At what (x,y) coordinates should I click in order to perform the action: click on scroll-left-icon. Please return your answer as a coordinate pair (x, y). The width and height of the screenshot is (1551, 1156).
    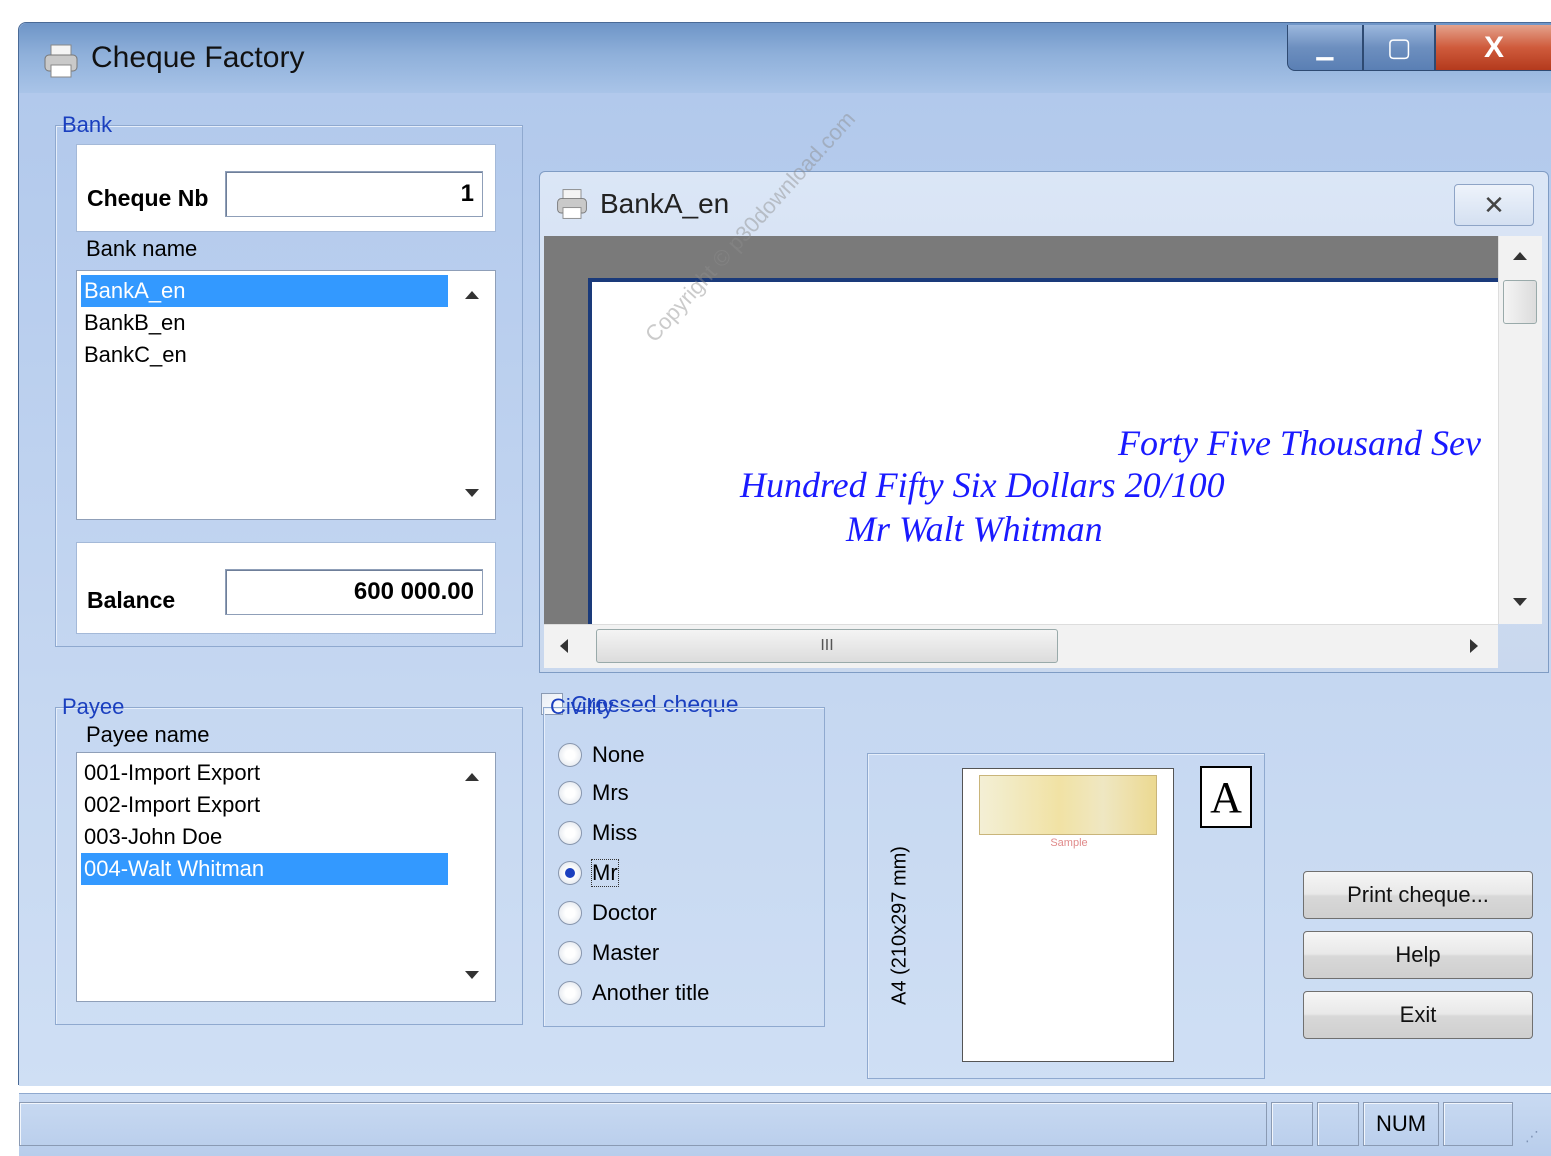
    Looking at the image, I should click on (564, 646).